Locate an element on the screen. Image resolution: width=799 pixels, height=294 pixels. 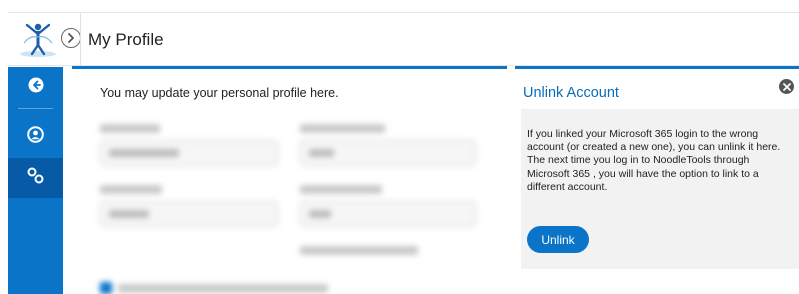
link-icon is located at coordinates (35, 178).